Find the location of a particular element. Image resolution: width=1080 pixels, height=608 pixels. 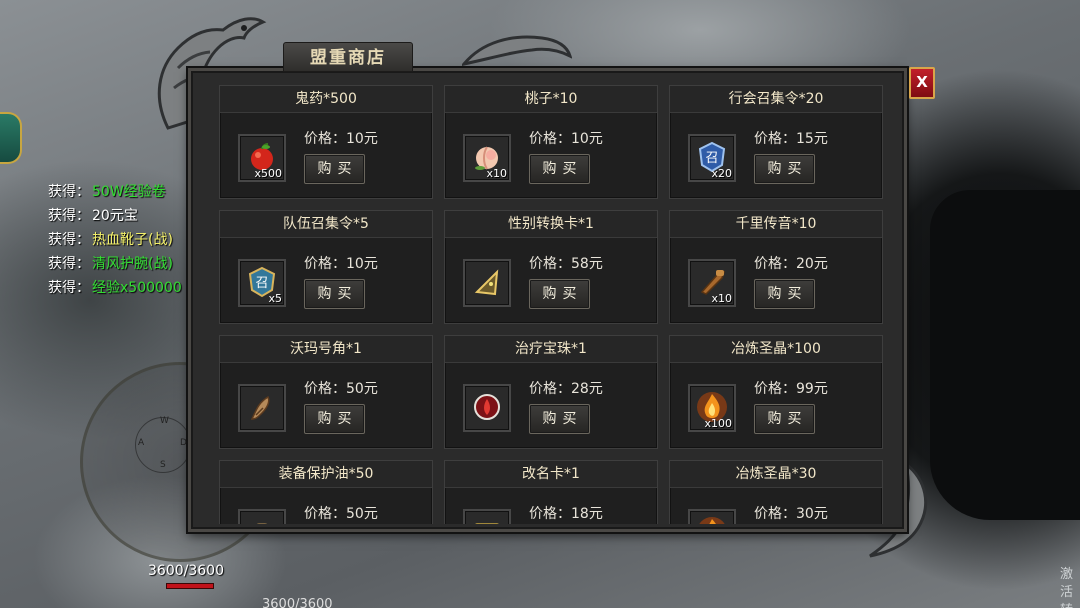

item-price: 价格：50元 is located at coordinates (341, 513).